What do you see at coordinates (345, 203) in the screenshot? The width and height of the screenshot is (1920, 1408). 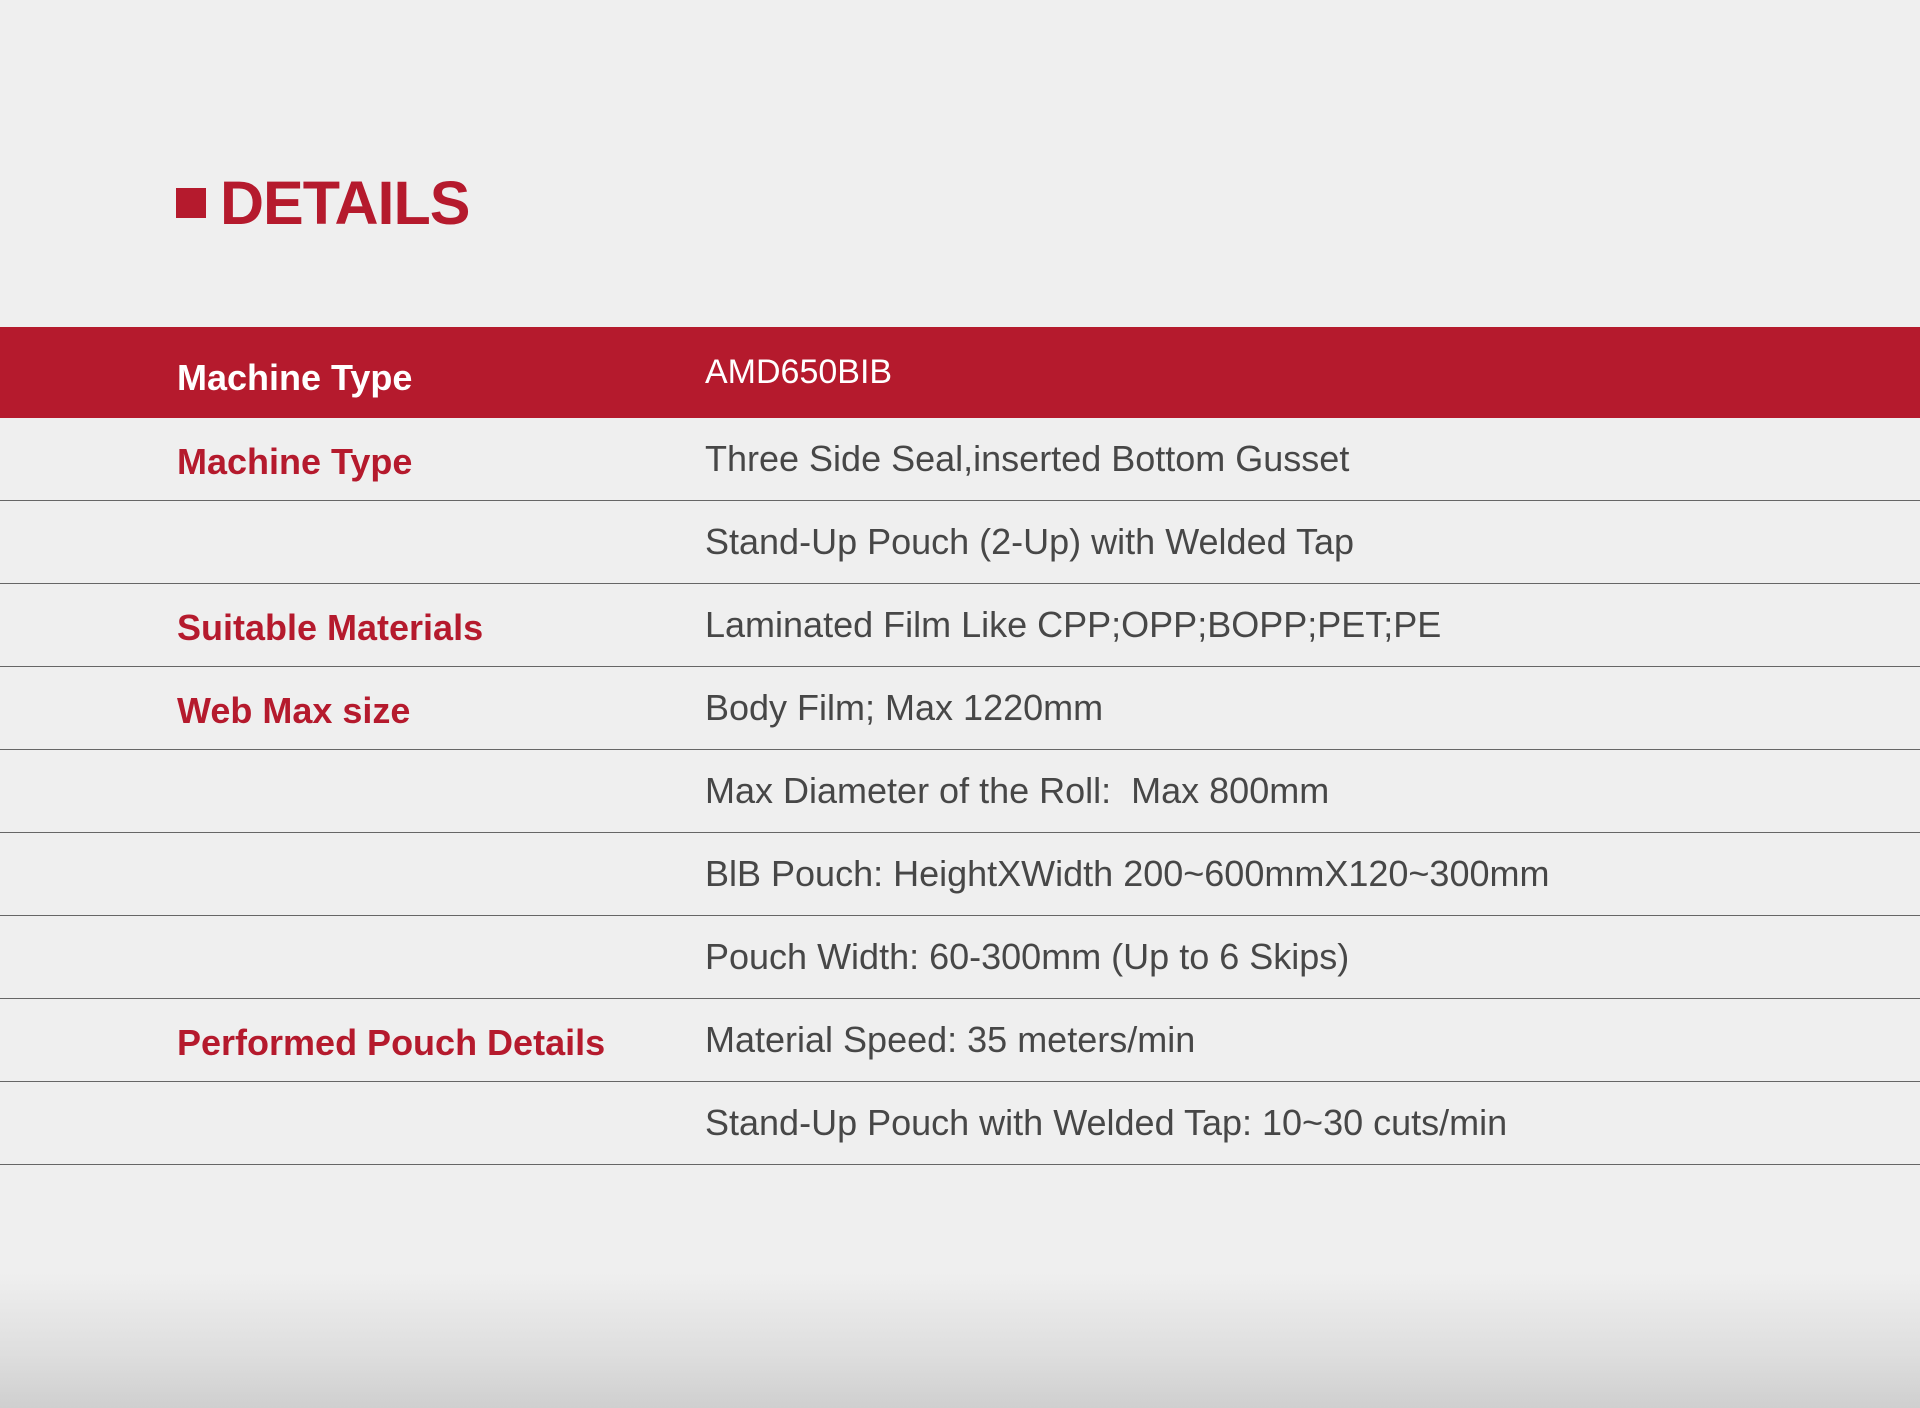 I see `page-title: DETAILS` at bounding box center [345, 203].